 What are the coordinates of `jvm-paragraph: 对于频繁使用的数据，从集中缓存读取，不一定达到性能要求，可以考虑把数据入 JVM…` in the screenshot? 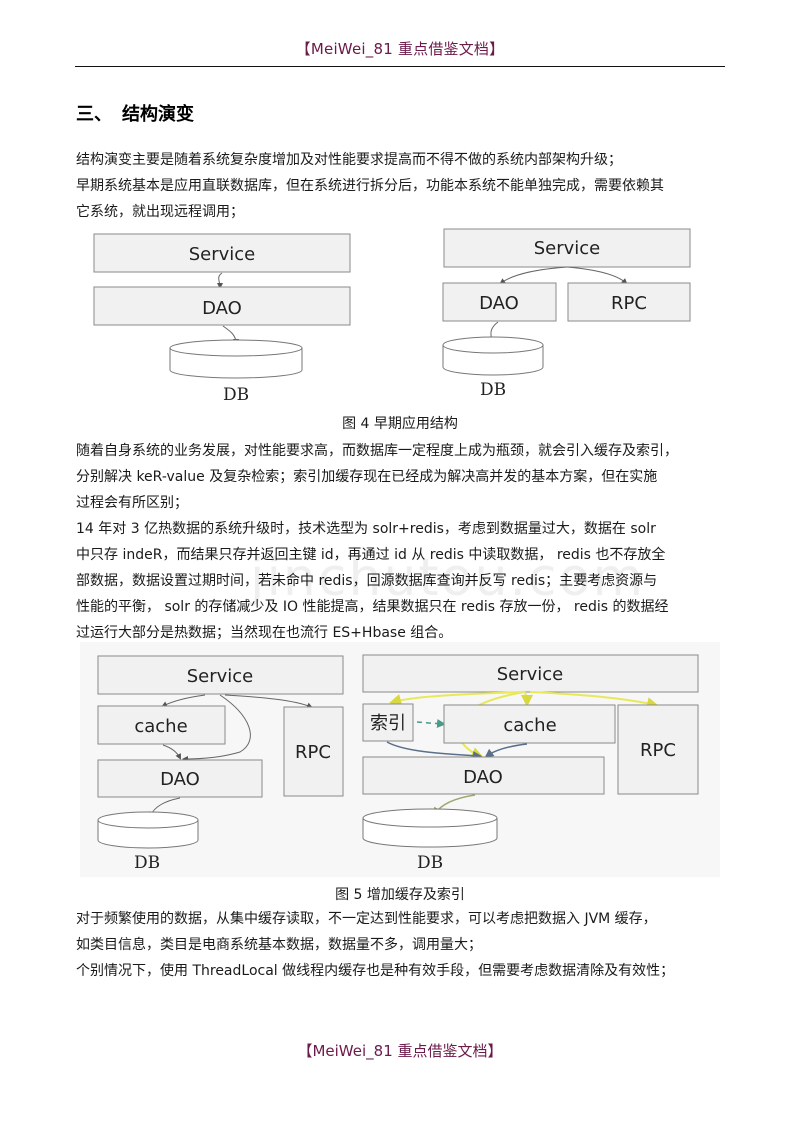 It's located at (406, 945).